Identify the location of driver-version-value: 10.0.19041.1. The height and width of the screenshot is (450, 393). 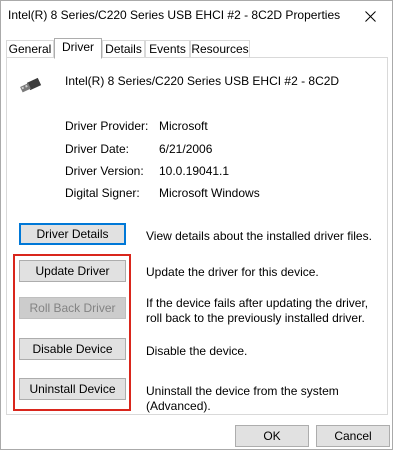
(194, 171).